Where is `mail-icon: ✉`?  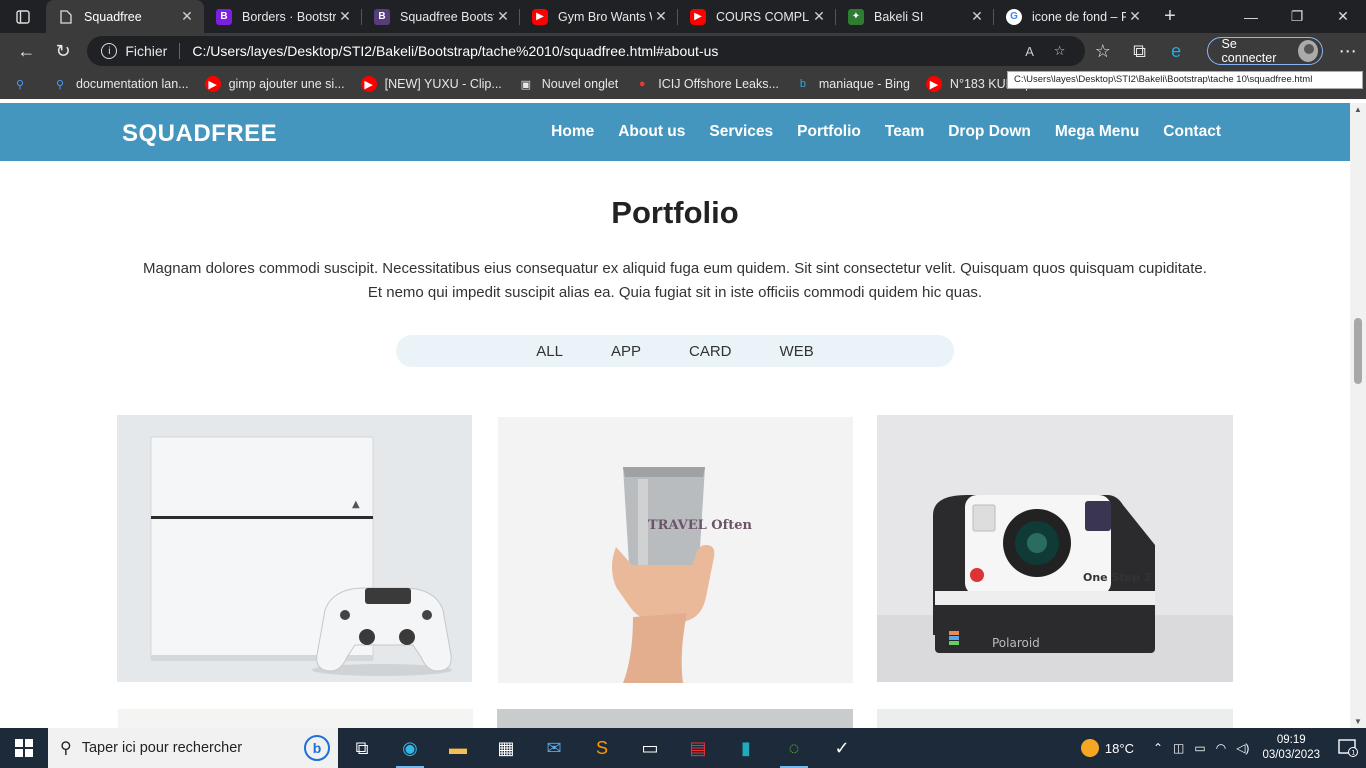
mail-icon: ✉ is located at coordinates (554, 748).